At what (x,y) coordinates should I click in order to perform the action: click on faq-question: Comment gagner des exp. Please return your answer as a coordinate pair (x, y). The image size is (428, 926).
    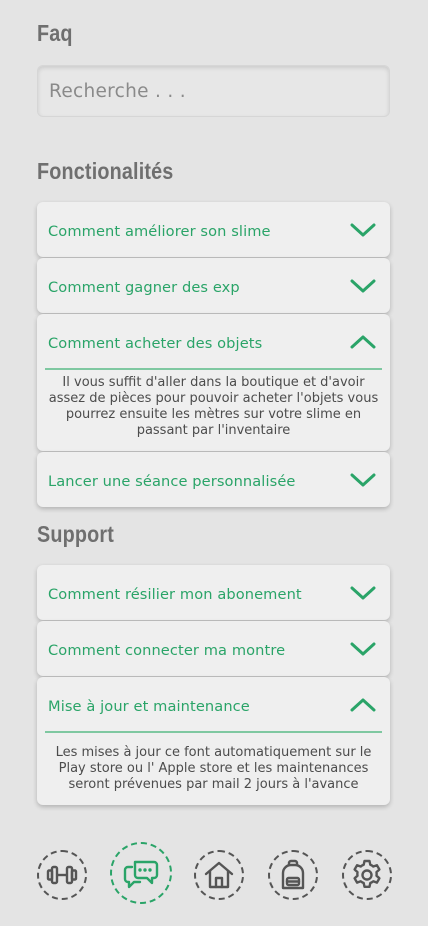
    Looking at the image, I should click on (144, 287).